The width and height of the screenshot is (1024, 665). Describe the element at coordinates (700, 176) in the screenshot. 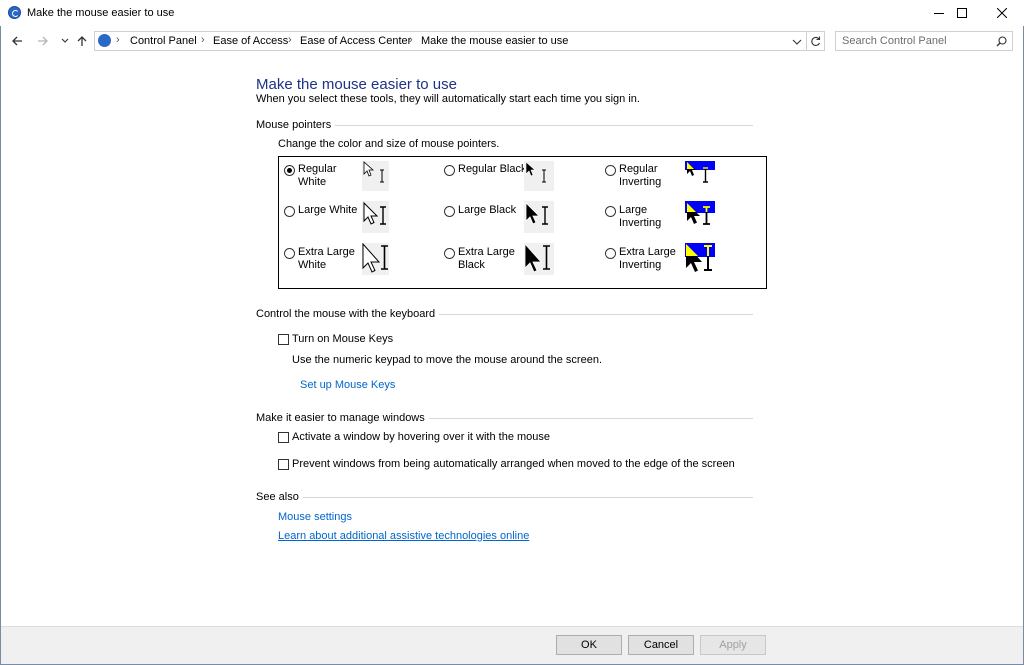

I see `regular-inverting-pointer-preview` at that location.